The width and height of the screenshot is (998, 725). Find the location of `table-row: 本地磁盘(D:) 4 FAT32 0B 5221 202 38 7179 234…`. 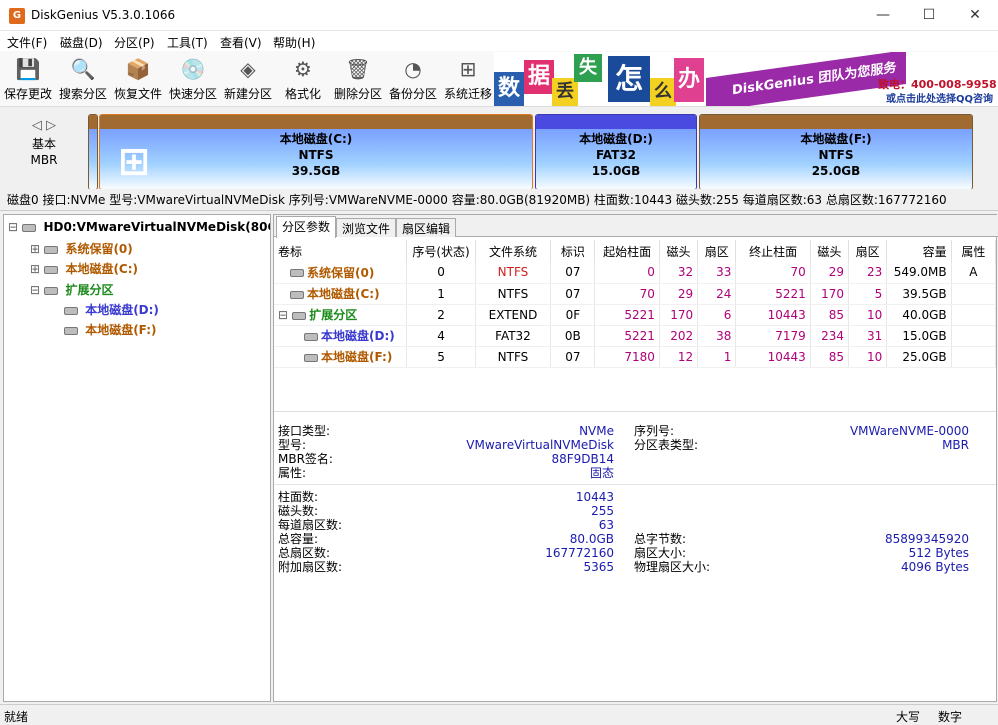

table-row: 本地磁盘(D:) 4 FAT32 0B 5221 202 38 7179 234… is located at coordinates (635, 336).